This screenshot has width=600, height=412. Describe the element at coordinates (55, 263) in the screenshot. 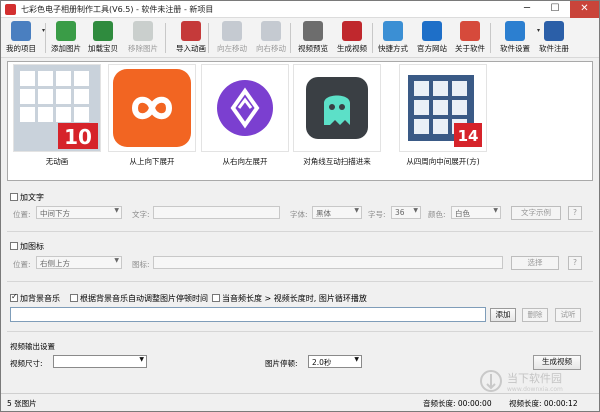

I see `icon-position-value: 右侧上方` at that location.